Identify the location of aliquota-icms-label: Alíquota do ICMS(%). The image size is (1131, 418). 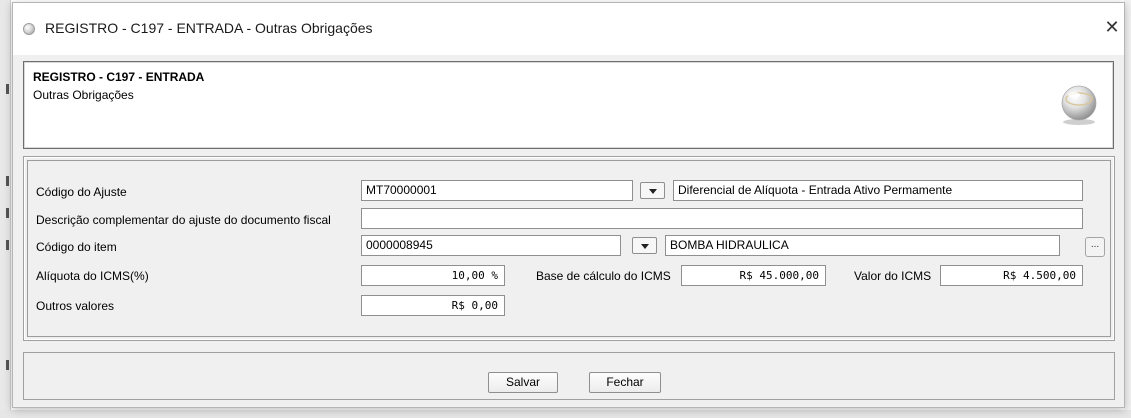
(92, 276).